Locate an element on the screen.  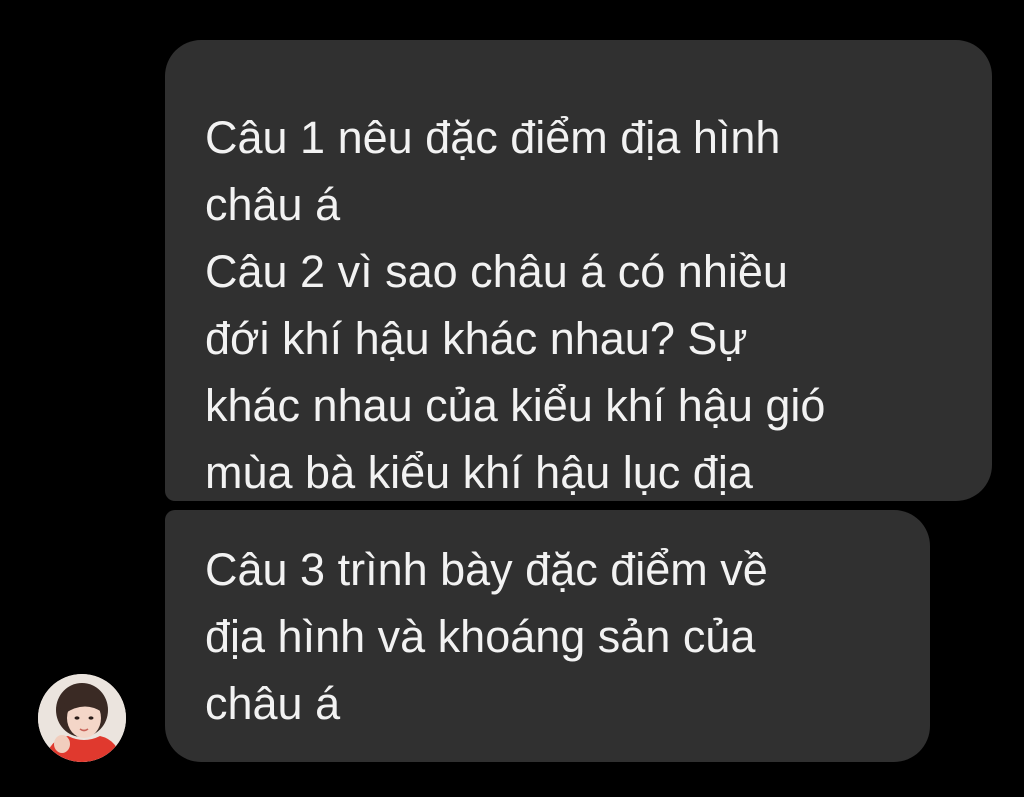
message-line: Câu 1 nêu đặc điểm địa hình is located at coordinates (493, 137).